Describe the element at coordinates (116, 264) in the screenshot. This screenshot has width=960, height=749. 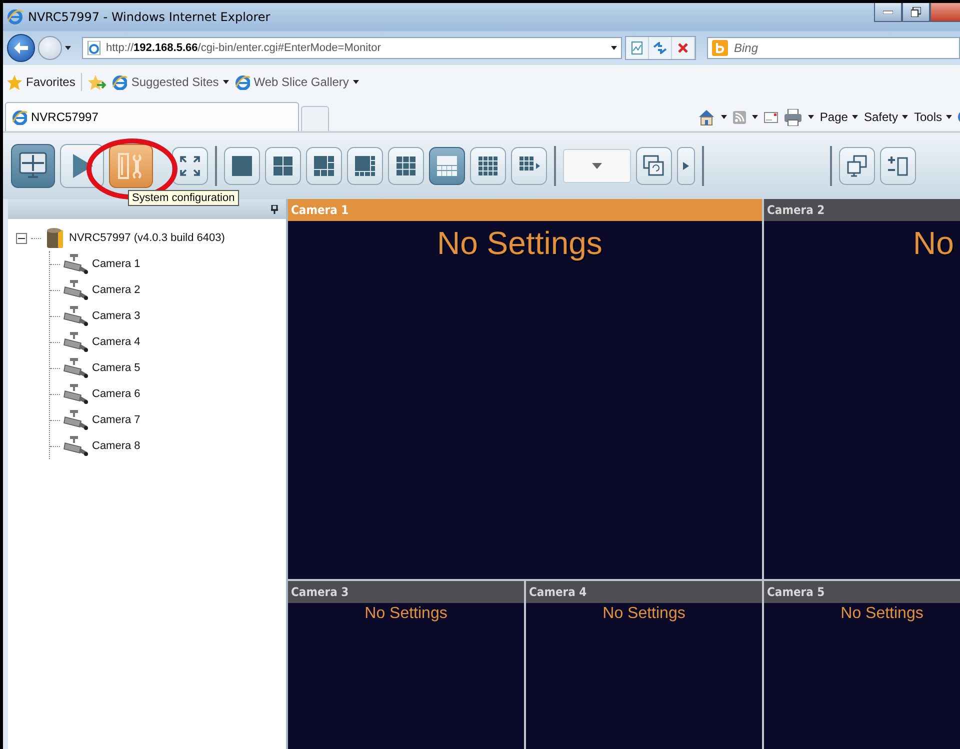
I see `tree-item: Camera 1` at that location.